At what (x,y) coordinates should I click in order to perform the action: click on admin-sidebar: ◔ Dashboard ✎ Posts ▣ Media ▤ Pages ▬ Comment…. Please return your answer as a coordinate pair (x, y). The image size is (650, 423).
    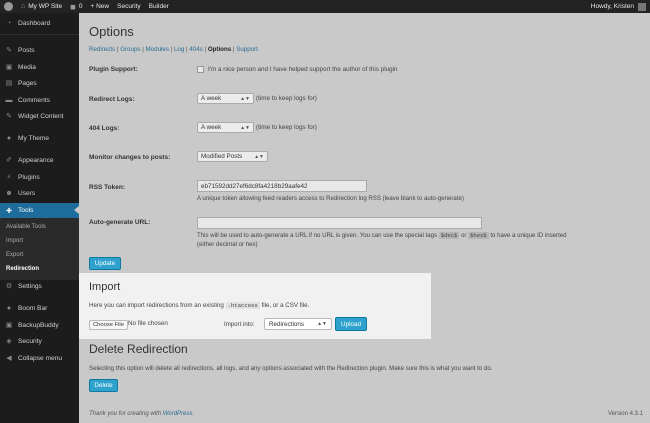
    Looking at the image, I should click on (39, 218).